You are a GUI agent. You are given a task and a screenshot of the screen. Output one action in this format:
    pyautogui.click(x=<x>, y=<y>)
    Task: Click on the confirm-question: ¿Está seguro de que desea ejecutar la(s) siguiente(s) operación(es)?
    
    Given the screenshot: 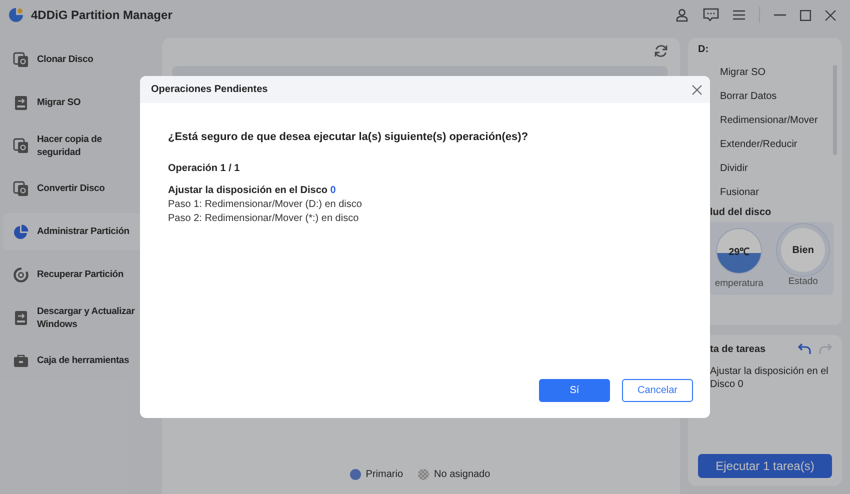 What is the action you would take?
    pyautogui.click(x=349, y=137)
    